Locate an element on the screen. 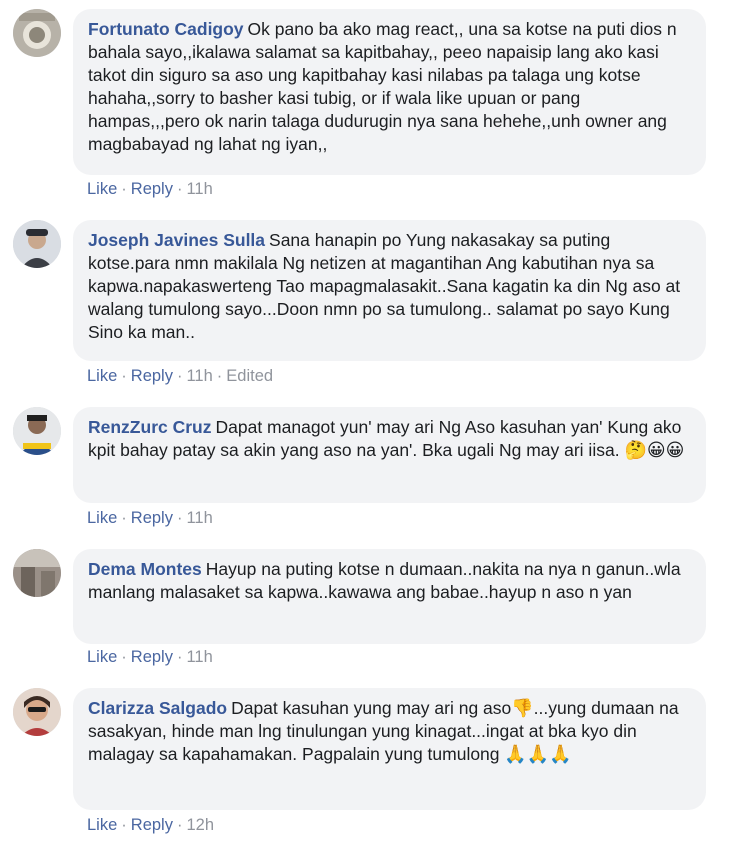  comment-actions: Like · Reply · 12h is located at coordinates (150, 825).